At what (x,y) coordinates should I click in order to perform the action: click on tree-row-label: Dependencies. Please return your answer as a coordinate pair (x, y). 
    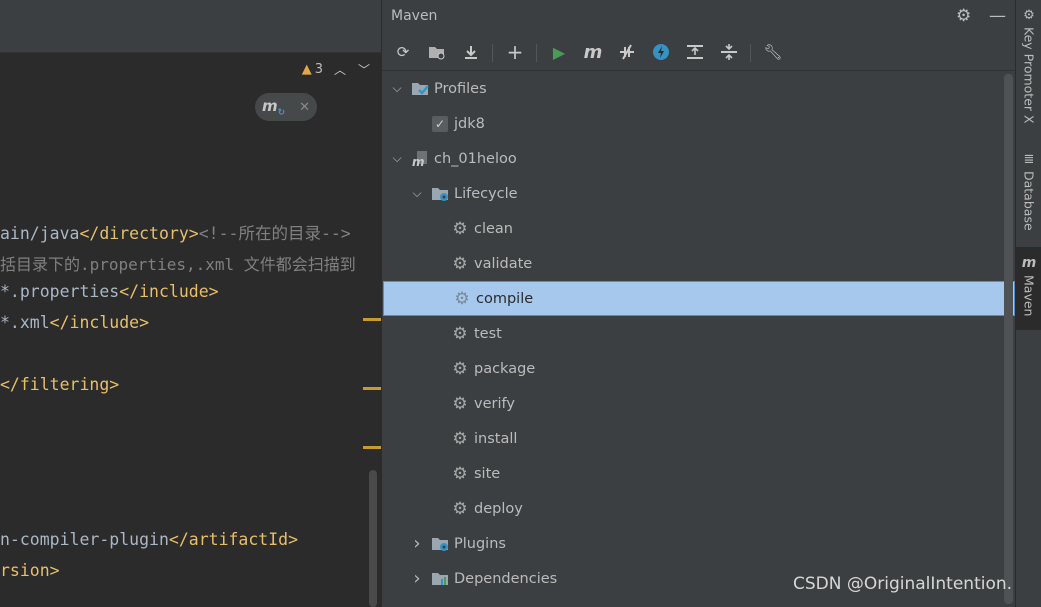
    Looking at the image, I should click on (506, 578).